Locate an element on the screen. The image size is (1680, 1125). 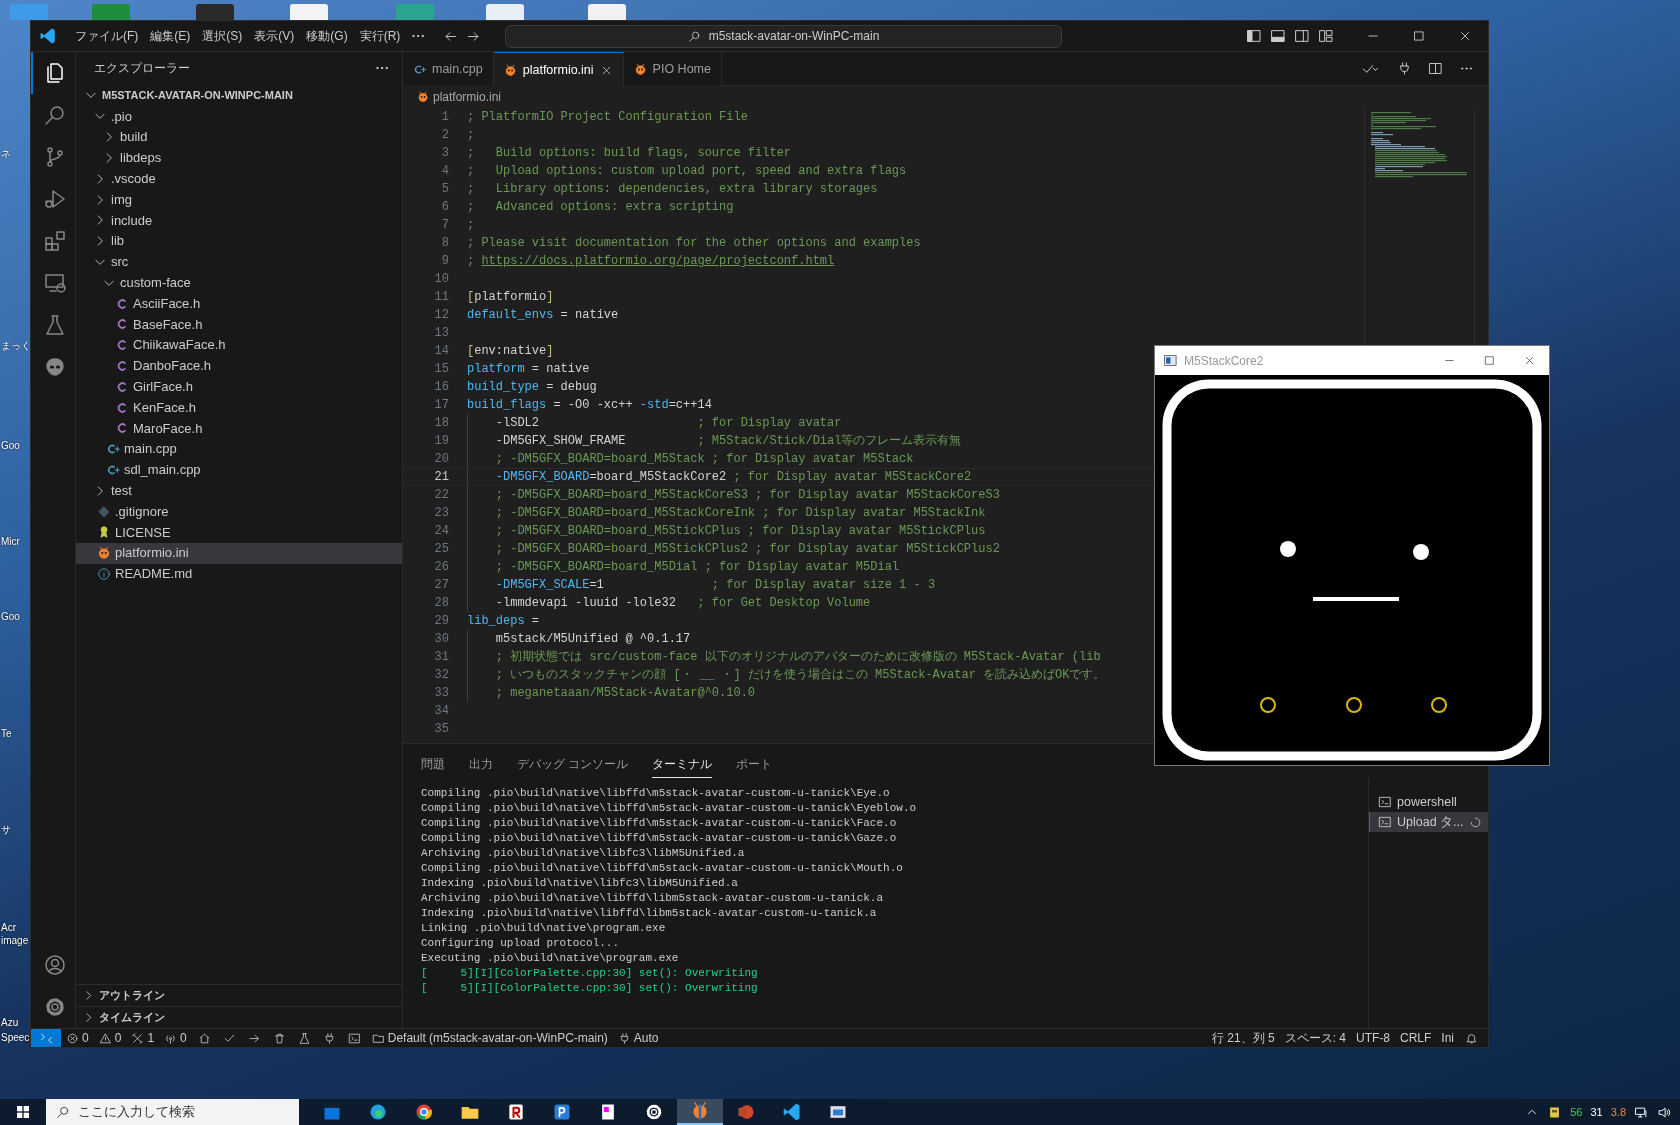
tree-item: libdeps is located at coordinates (239, 158).